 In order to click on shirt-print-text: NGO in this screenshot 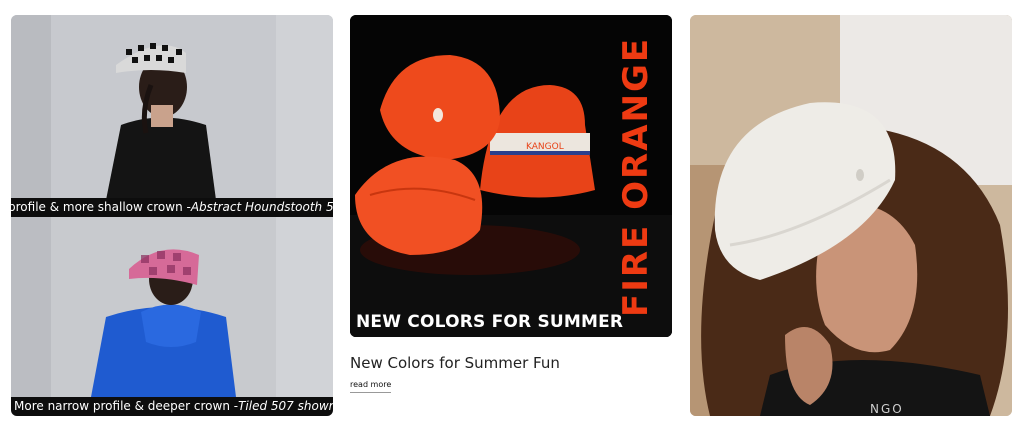, I will do `click(887, 409)`.